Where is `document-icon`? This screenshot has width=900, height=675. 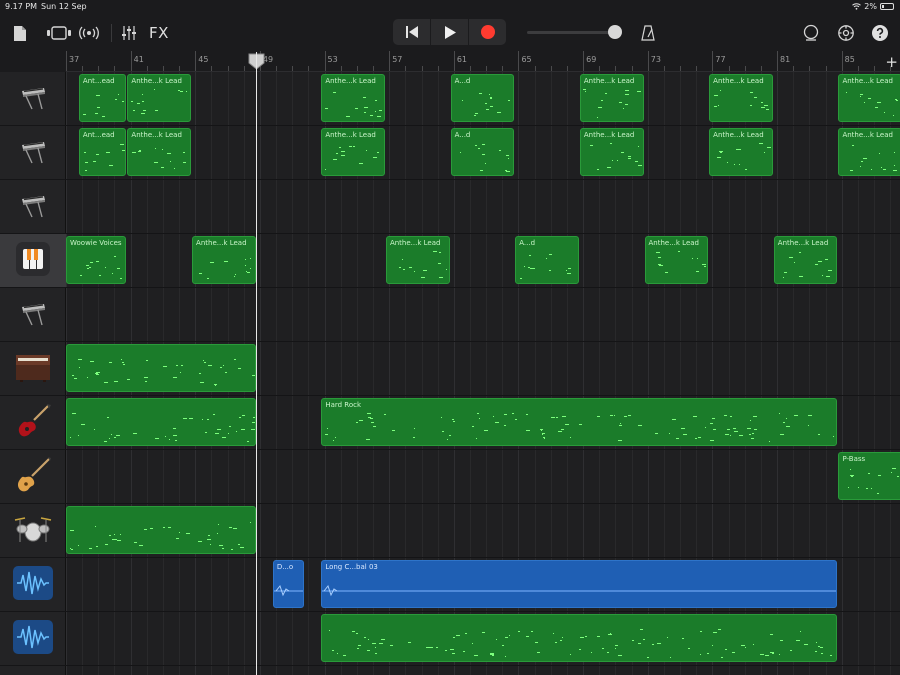 document-icon is located at coordinates (20, 33).